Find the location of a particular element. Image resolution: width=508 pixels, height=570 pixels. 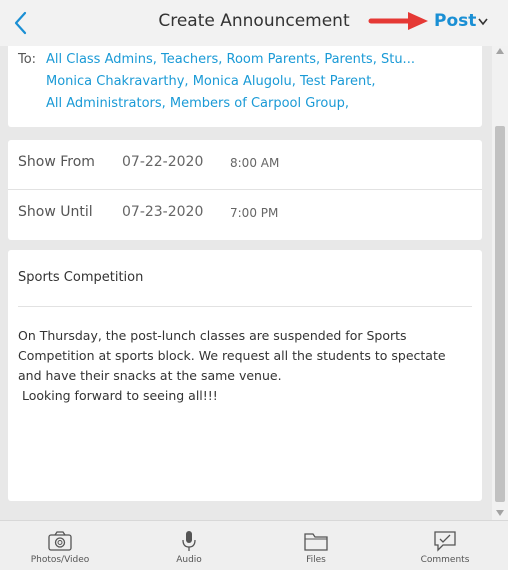

show-until-row: Show Until 07-23-2020 7:00 PM is located at coordinates (245, 215).